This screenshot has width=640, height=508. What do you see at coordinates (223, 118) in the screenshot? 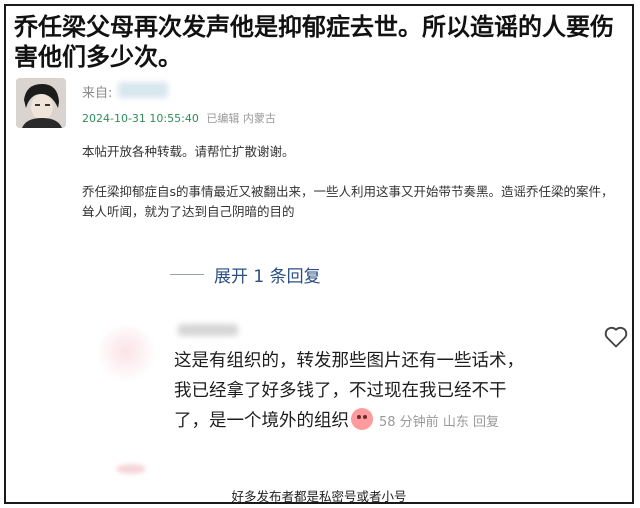
I see `post-edited: 已编辑` at bounding box center [223, 118].